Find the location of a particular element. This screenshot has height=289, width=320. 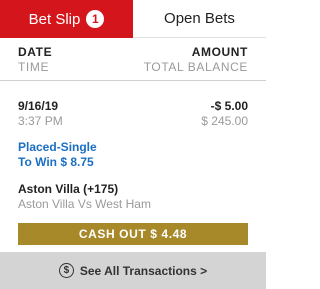

bet-tabs: Bet Slip 1 Open Bets is located at coordinates (133, 19).